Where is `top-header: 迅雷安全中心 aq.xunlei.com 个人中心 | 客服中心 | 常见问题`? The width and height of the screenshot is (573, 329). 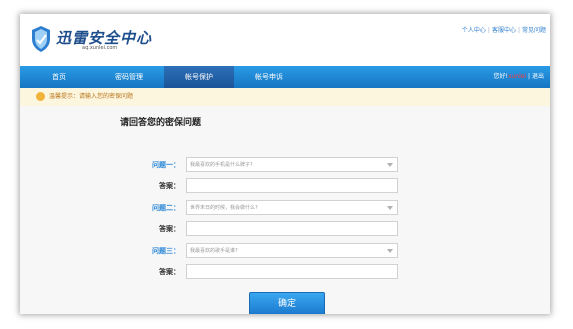 top-header: 迅雷安全中心 aq.xunlei.com 个人中心 | 客服中心 | 常见问题 is located at coordinates (285, 40).